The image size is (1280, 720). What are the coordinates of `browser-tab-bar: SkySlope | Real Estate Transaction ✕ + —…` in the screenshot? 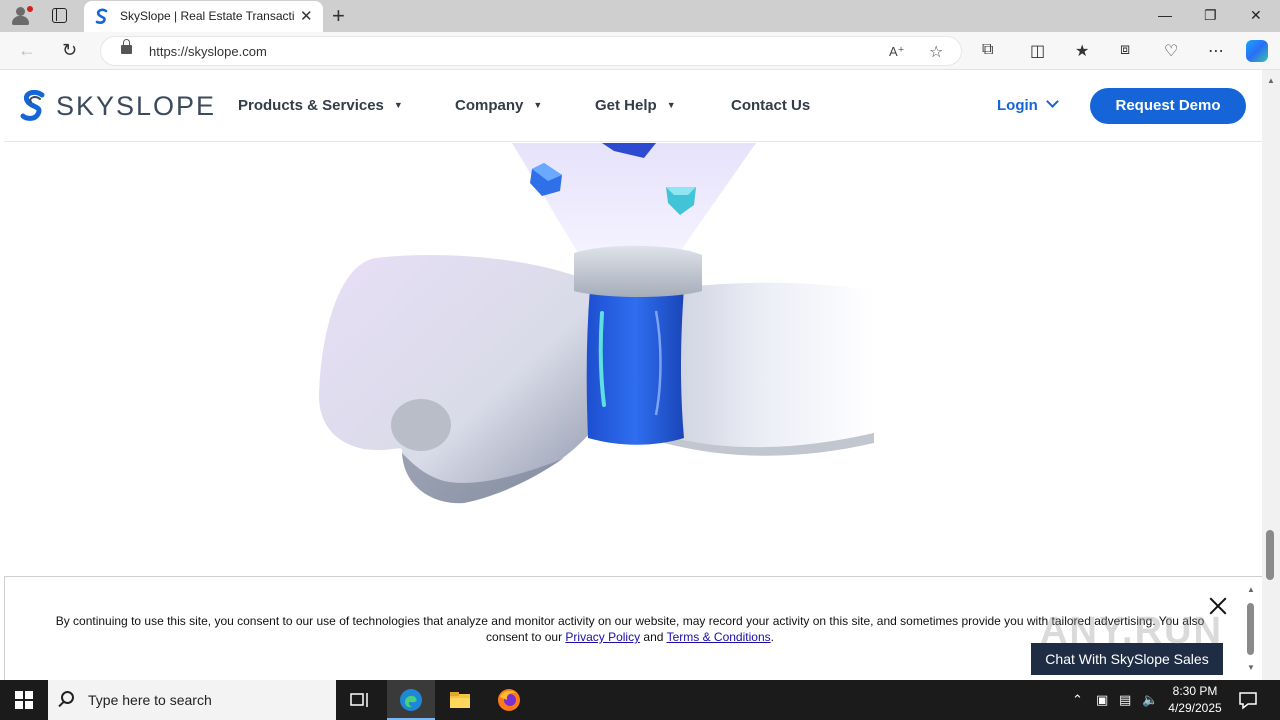 It's located at (640, 16).